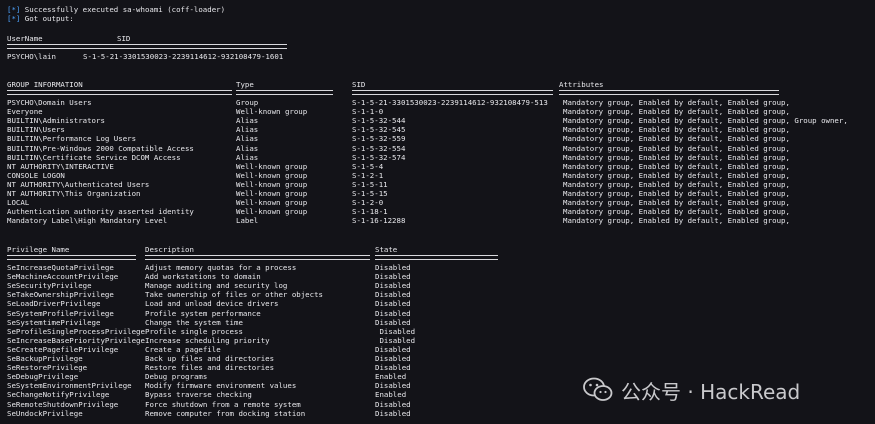 The width and height of the screenshot is (875, 424). Describe the element at coordinates (370, 193) in the screenshot. I see `group-sid: S-1-5-15` at that location.